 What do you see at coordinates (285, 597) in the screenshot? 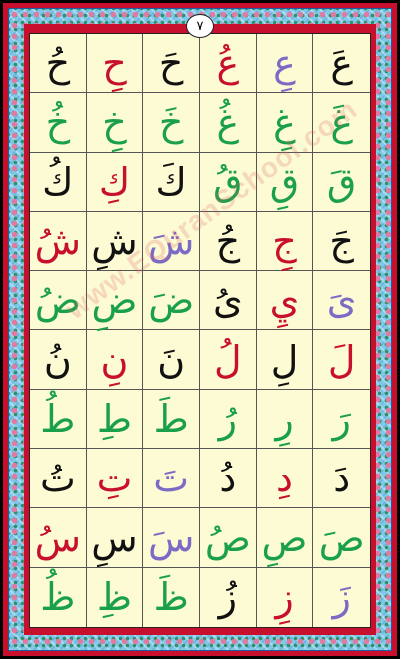
I see `letter-cell: زِ` at bounding box center [285, 597].